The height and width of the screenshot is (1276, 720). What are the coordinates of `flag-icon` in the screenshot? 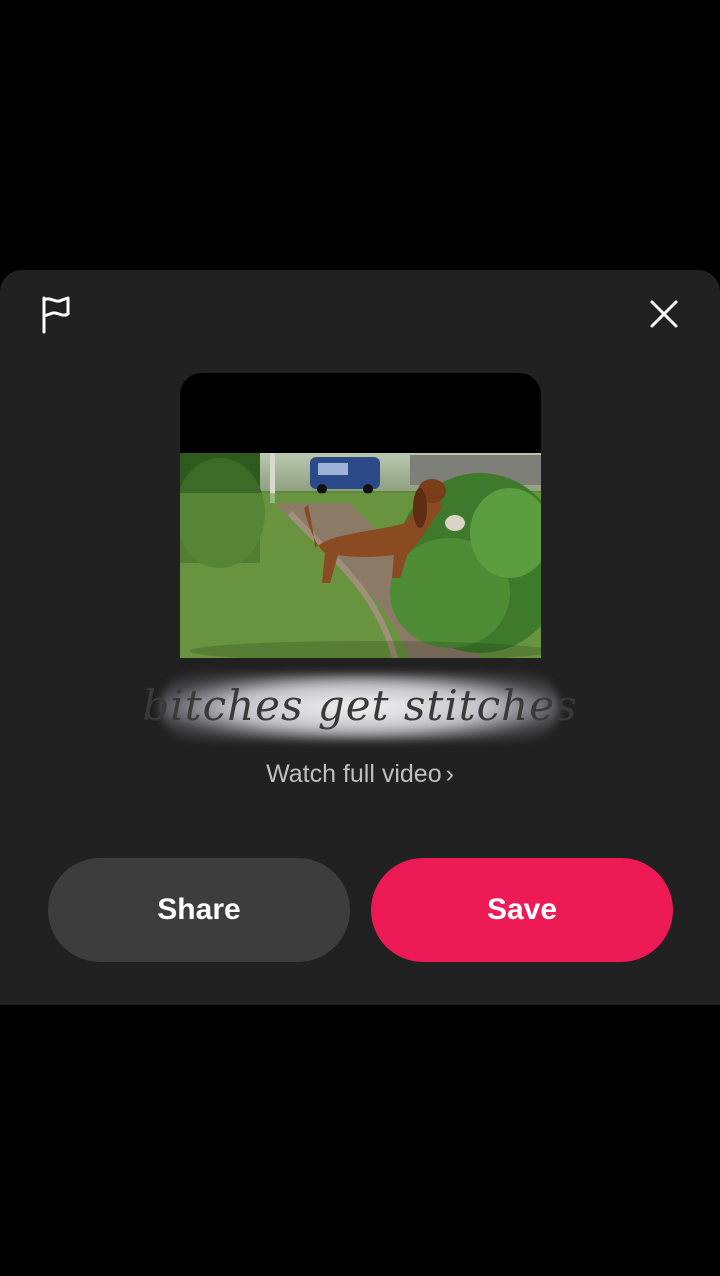 It's located at (56, 315).